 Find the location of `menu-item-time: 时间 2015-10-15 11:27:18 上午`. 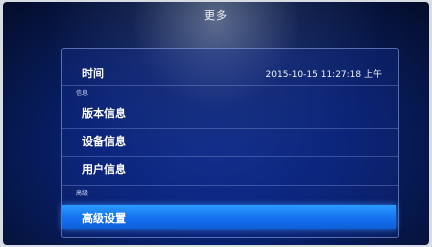

menu-item-time: 时间 2015-10-15 11:27:18 上午 is located at coordinates (230, 73).